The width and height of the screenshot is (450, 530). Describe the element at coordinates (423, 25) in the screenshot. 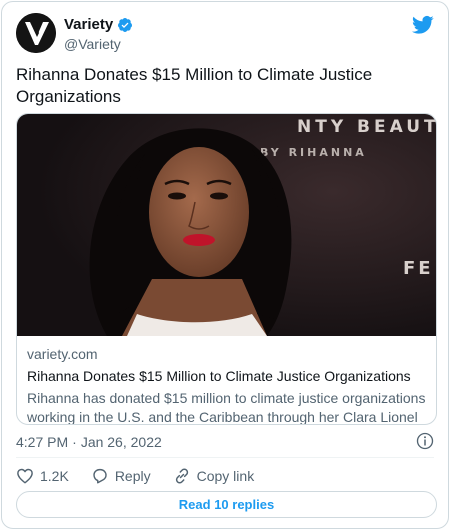

I see `twitter-bird-icon` at that location.